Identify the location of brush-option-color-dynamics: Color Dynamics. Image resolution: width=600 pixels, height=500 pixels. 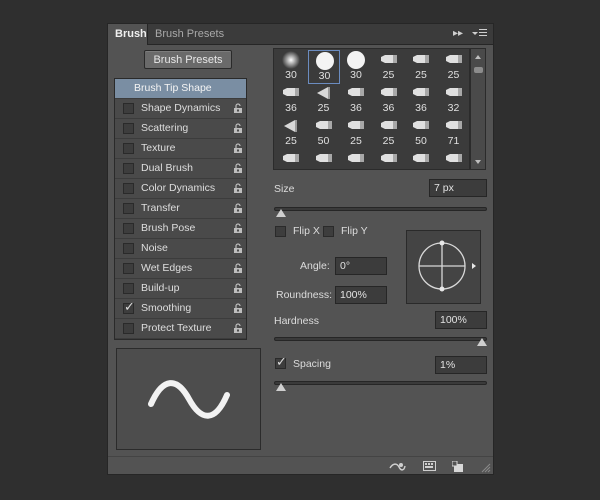
(180, 189).